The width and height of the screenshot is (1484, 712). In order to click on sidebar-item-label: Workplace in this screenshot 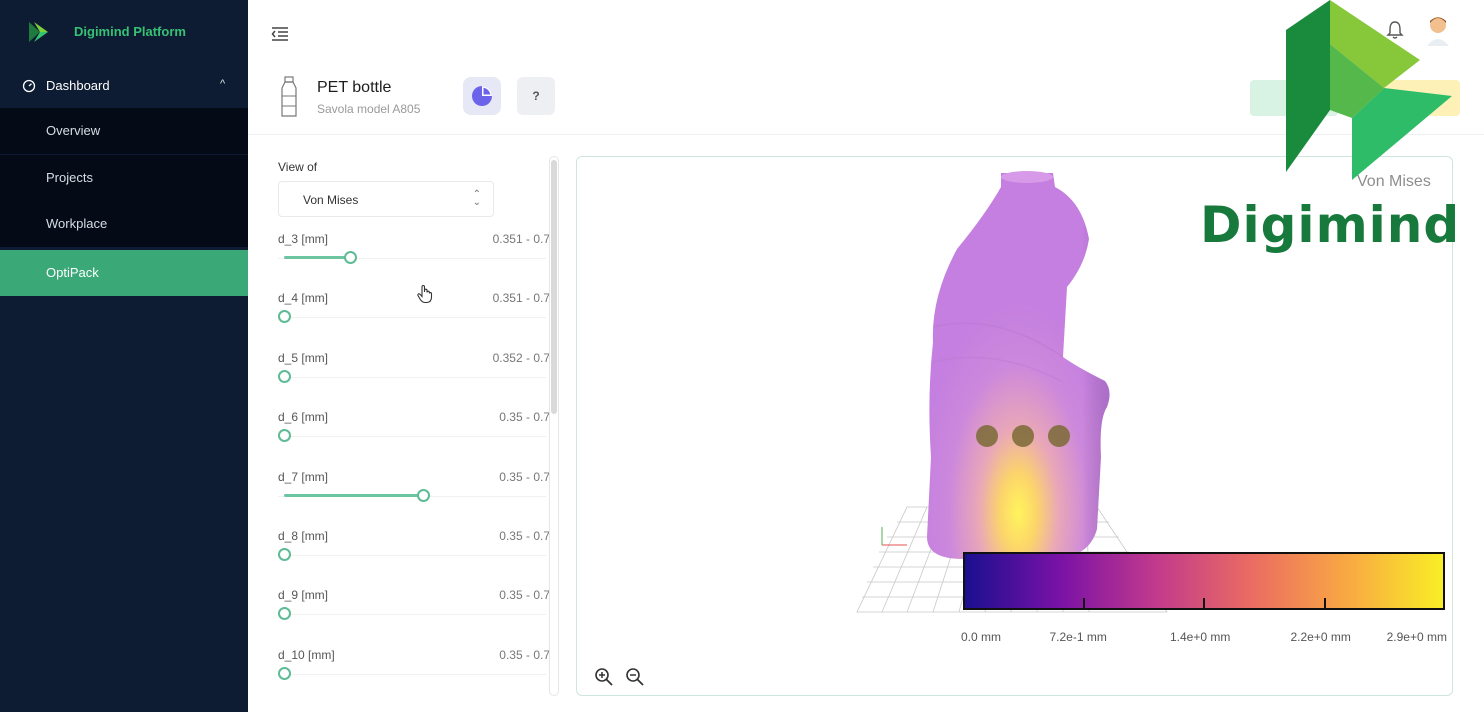, I will do `click(77, 223)`.